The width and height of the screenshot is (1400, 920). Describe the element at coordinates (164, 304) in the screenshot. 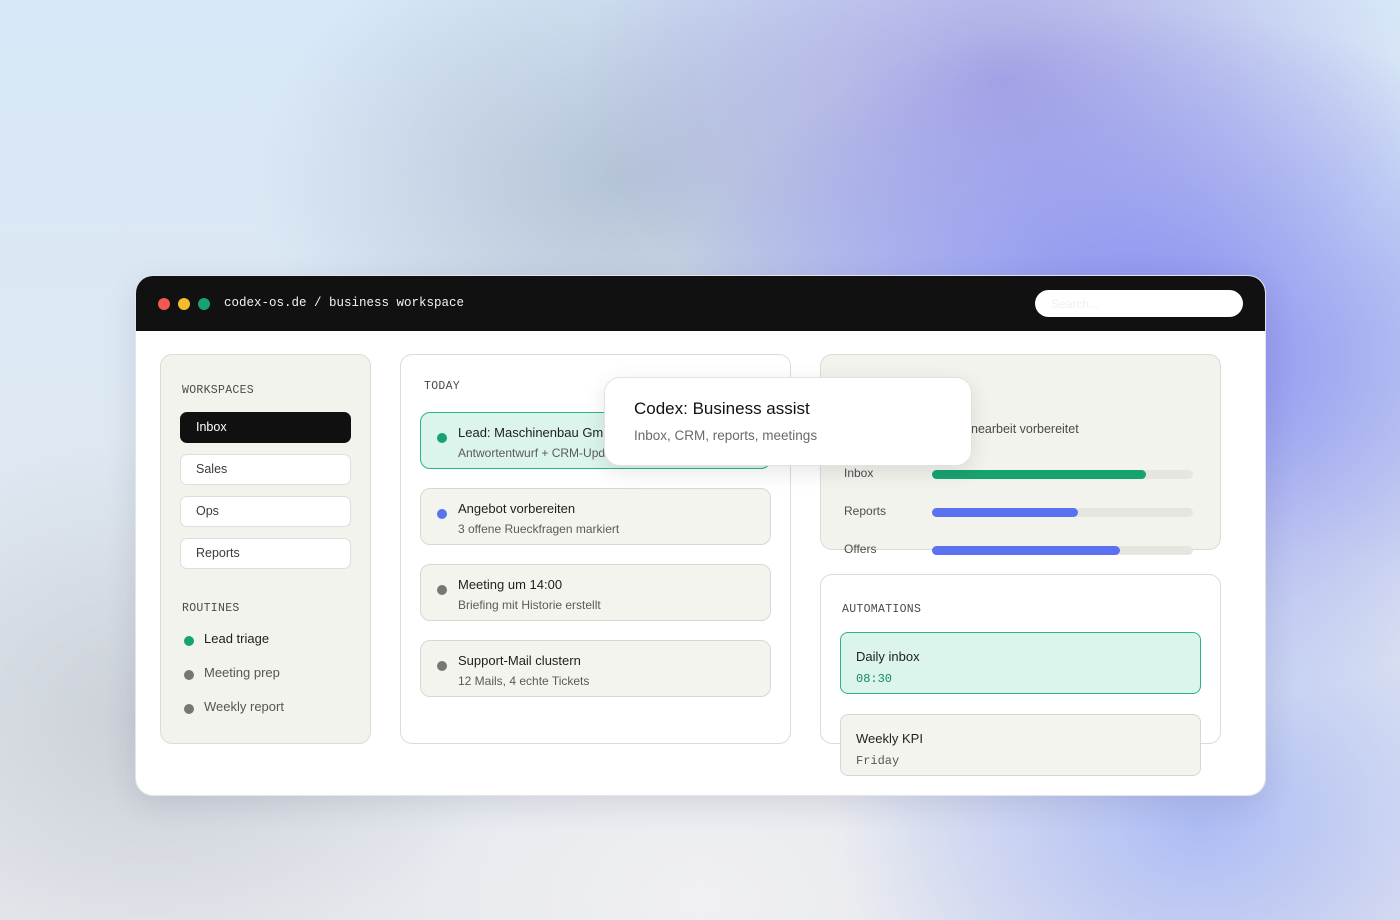

I see `close-window-button` at that location.